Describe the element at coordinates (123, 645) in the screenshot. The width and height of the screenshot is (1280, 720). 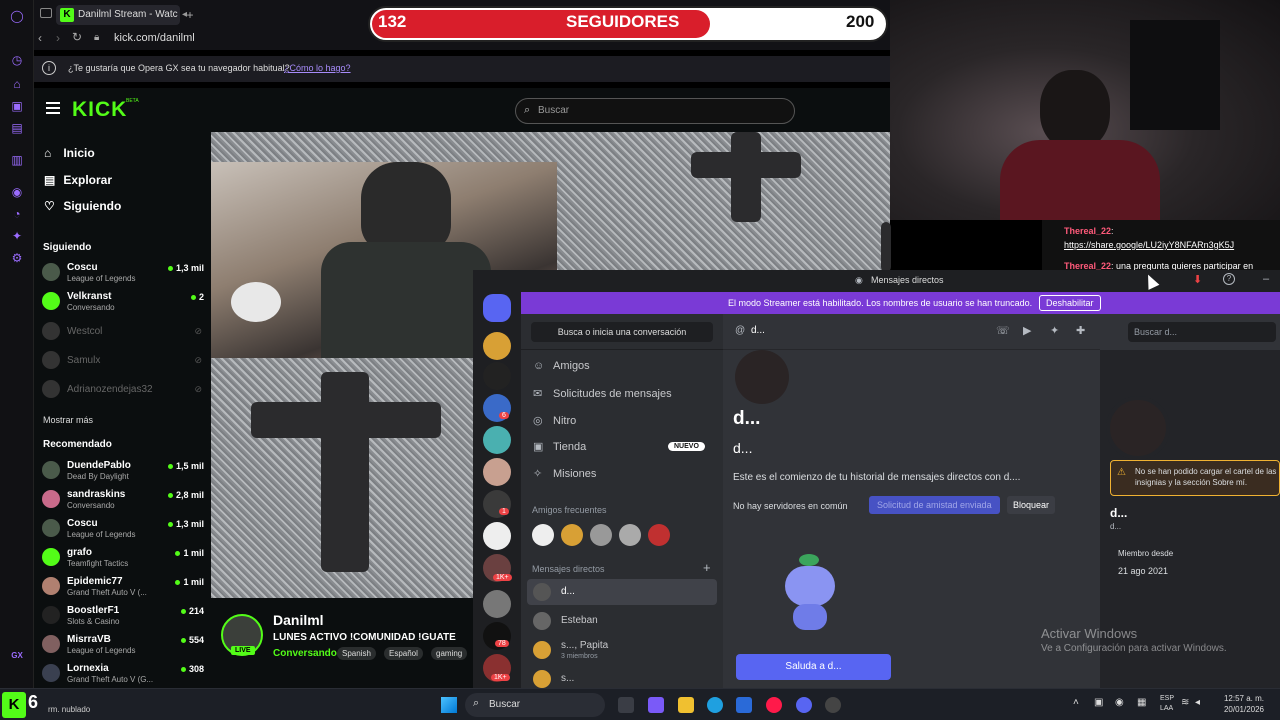
I see `recommended-channel: MisrraVB League of Legends 554` at that location.